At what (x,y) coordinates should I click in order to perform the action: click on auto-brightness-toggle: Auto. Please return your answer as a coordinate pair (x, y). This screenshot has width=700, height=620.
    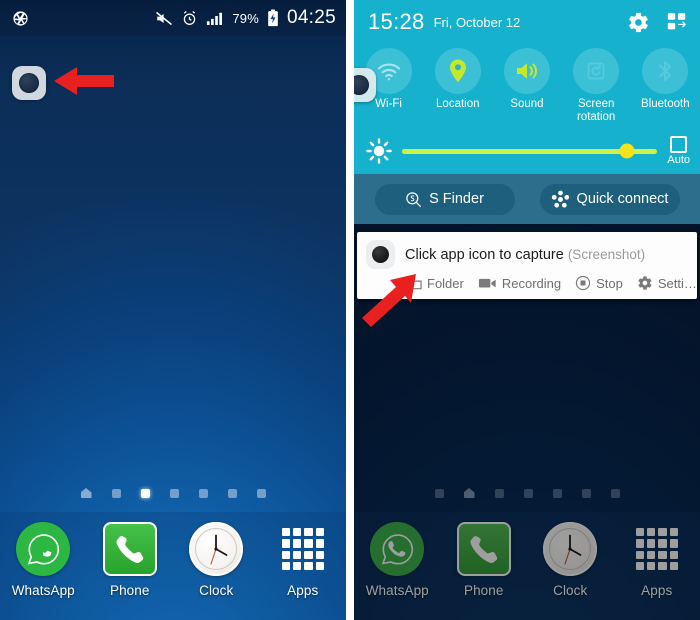
    Looking at the image, I should click on (678, 151).